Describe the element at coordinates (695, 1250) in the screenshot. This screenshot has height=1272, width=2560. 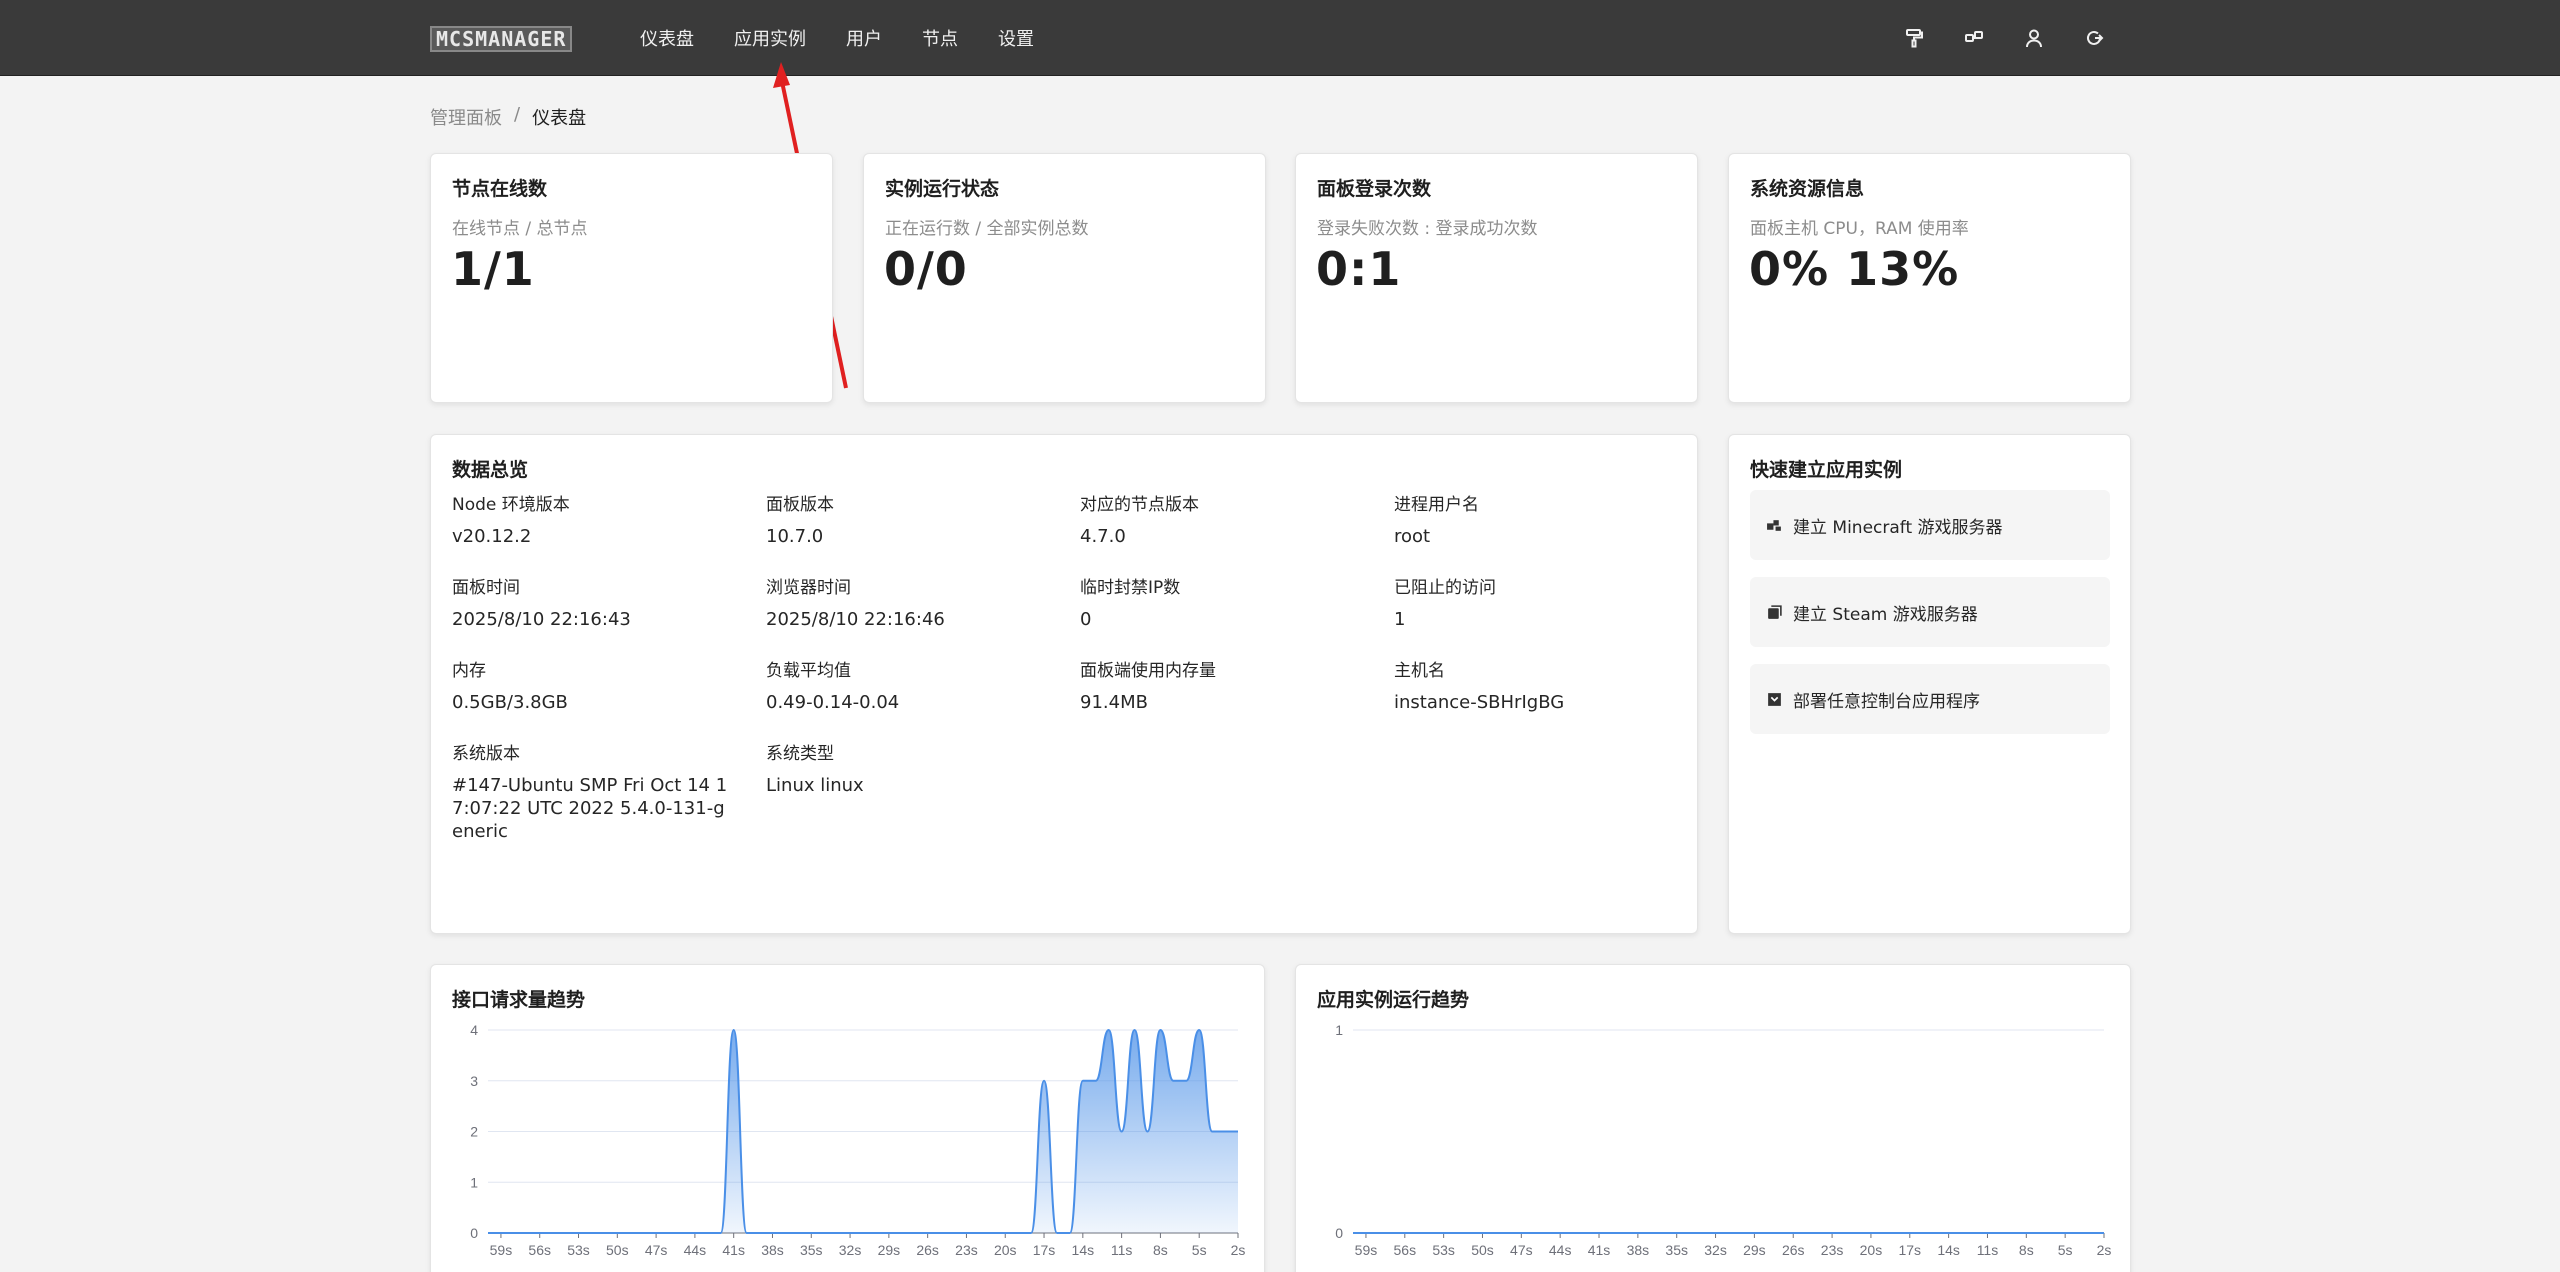
I see `x-tick-label: 44s` at that location.